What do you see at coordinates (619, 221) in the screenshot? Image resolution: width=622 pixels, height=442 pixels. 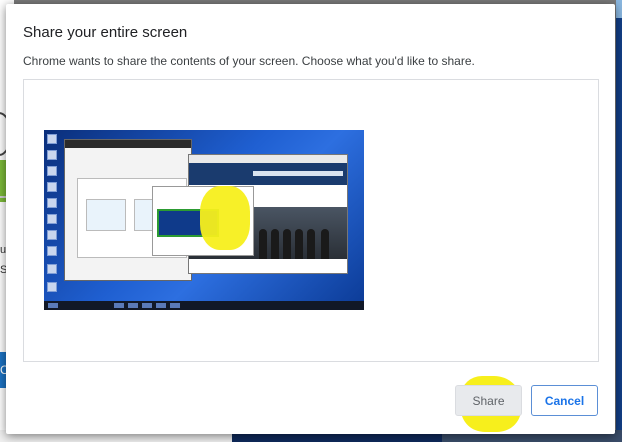 I see `background-right-edge` at bounding box center [619, 221].